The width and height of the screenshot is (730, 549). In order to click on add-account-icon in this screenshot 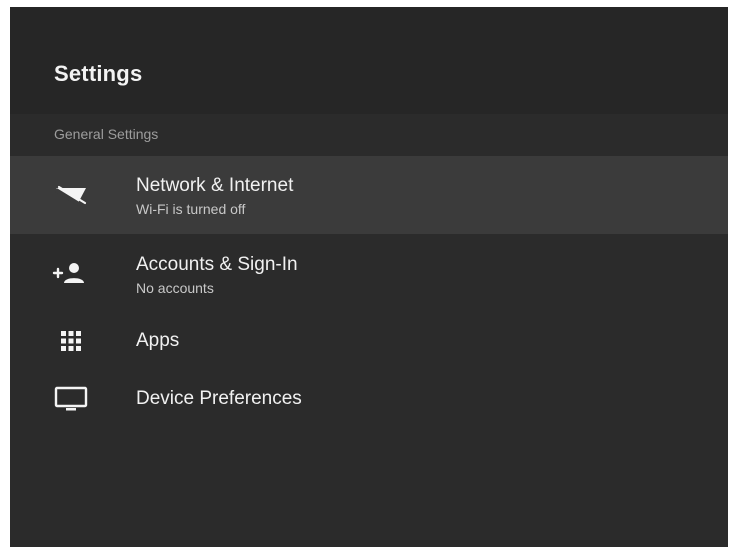, I will do `click(71, 273)`.